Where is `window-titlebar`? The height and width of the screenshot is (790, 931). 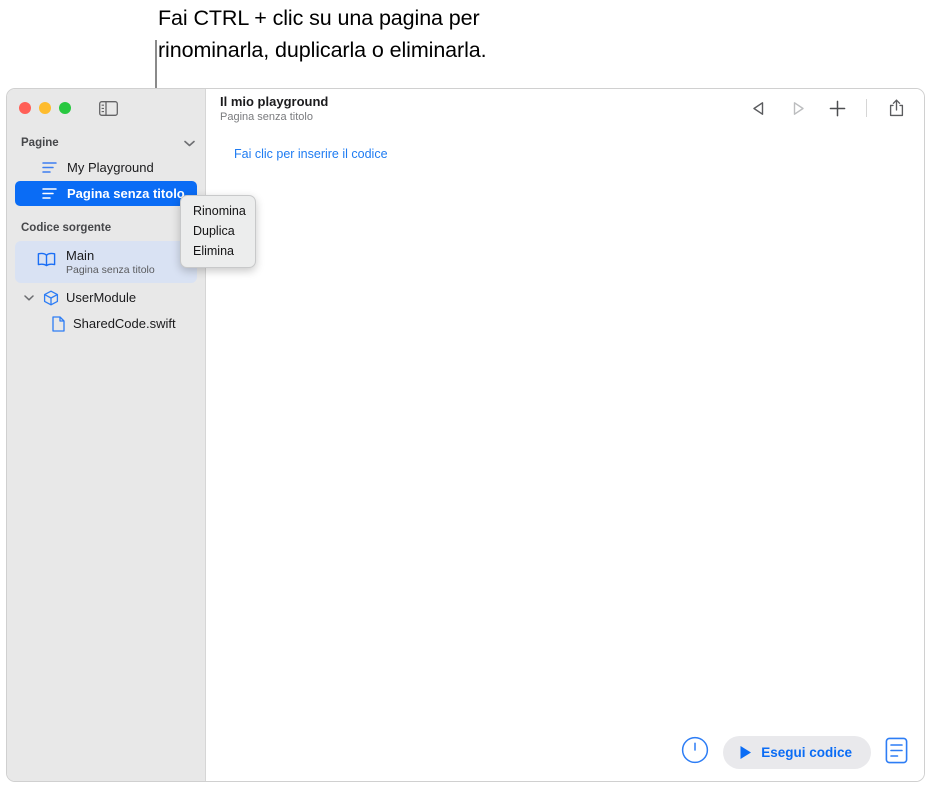
window-titlebar is located at coordinates (106, 108).